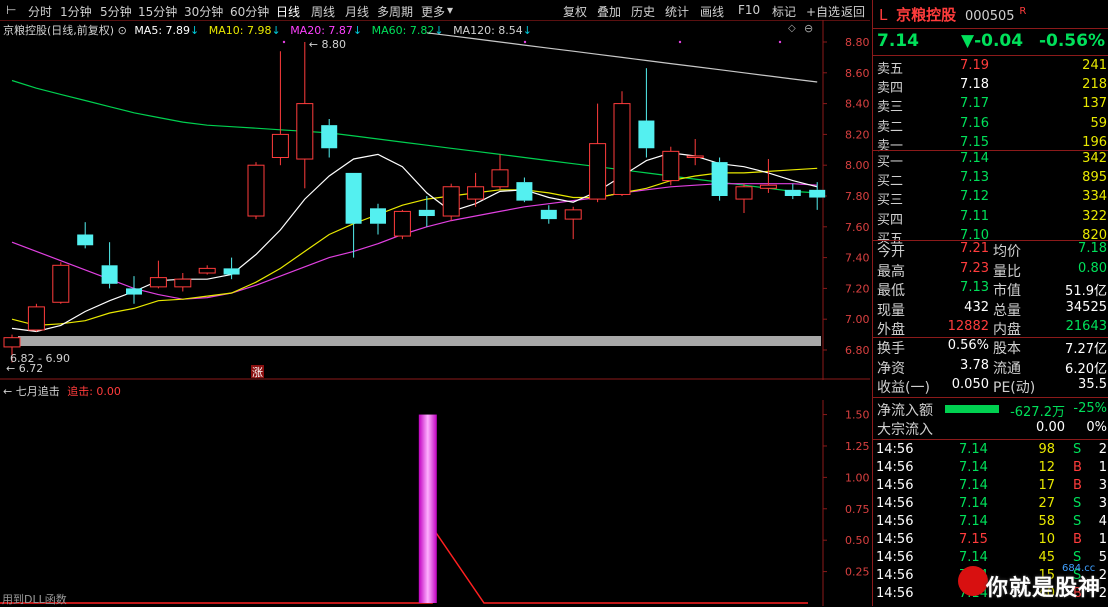 The image size is (1108, 607). I want to click on bid-row-2: 买三 7.12 334, so click(990, 198).